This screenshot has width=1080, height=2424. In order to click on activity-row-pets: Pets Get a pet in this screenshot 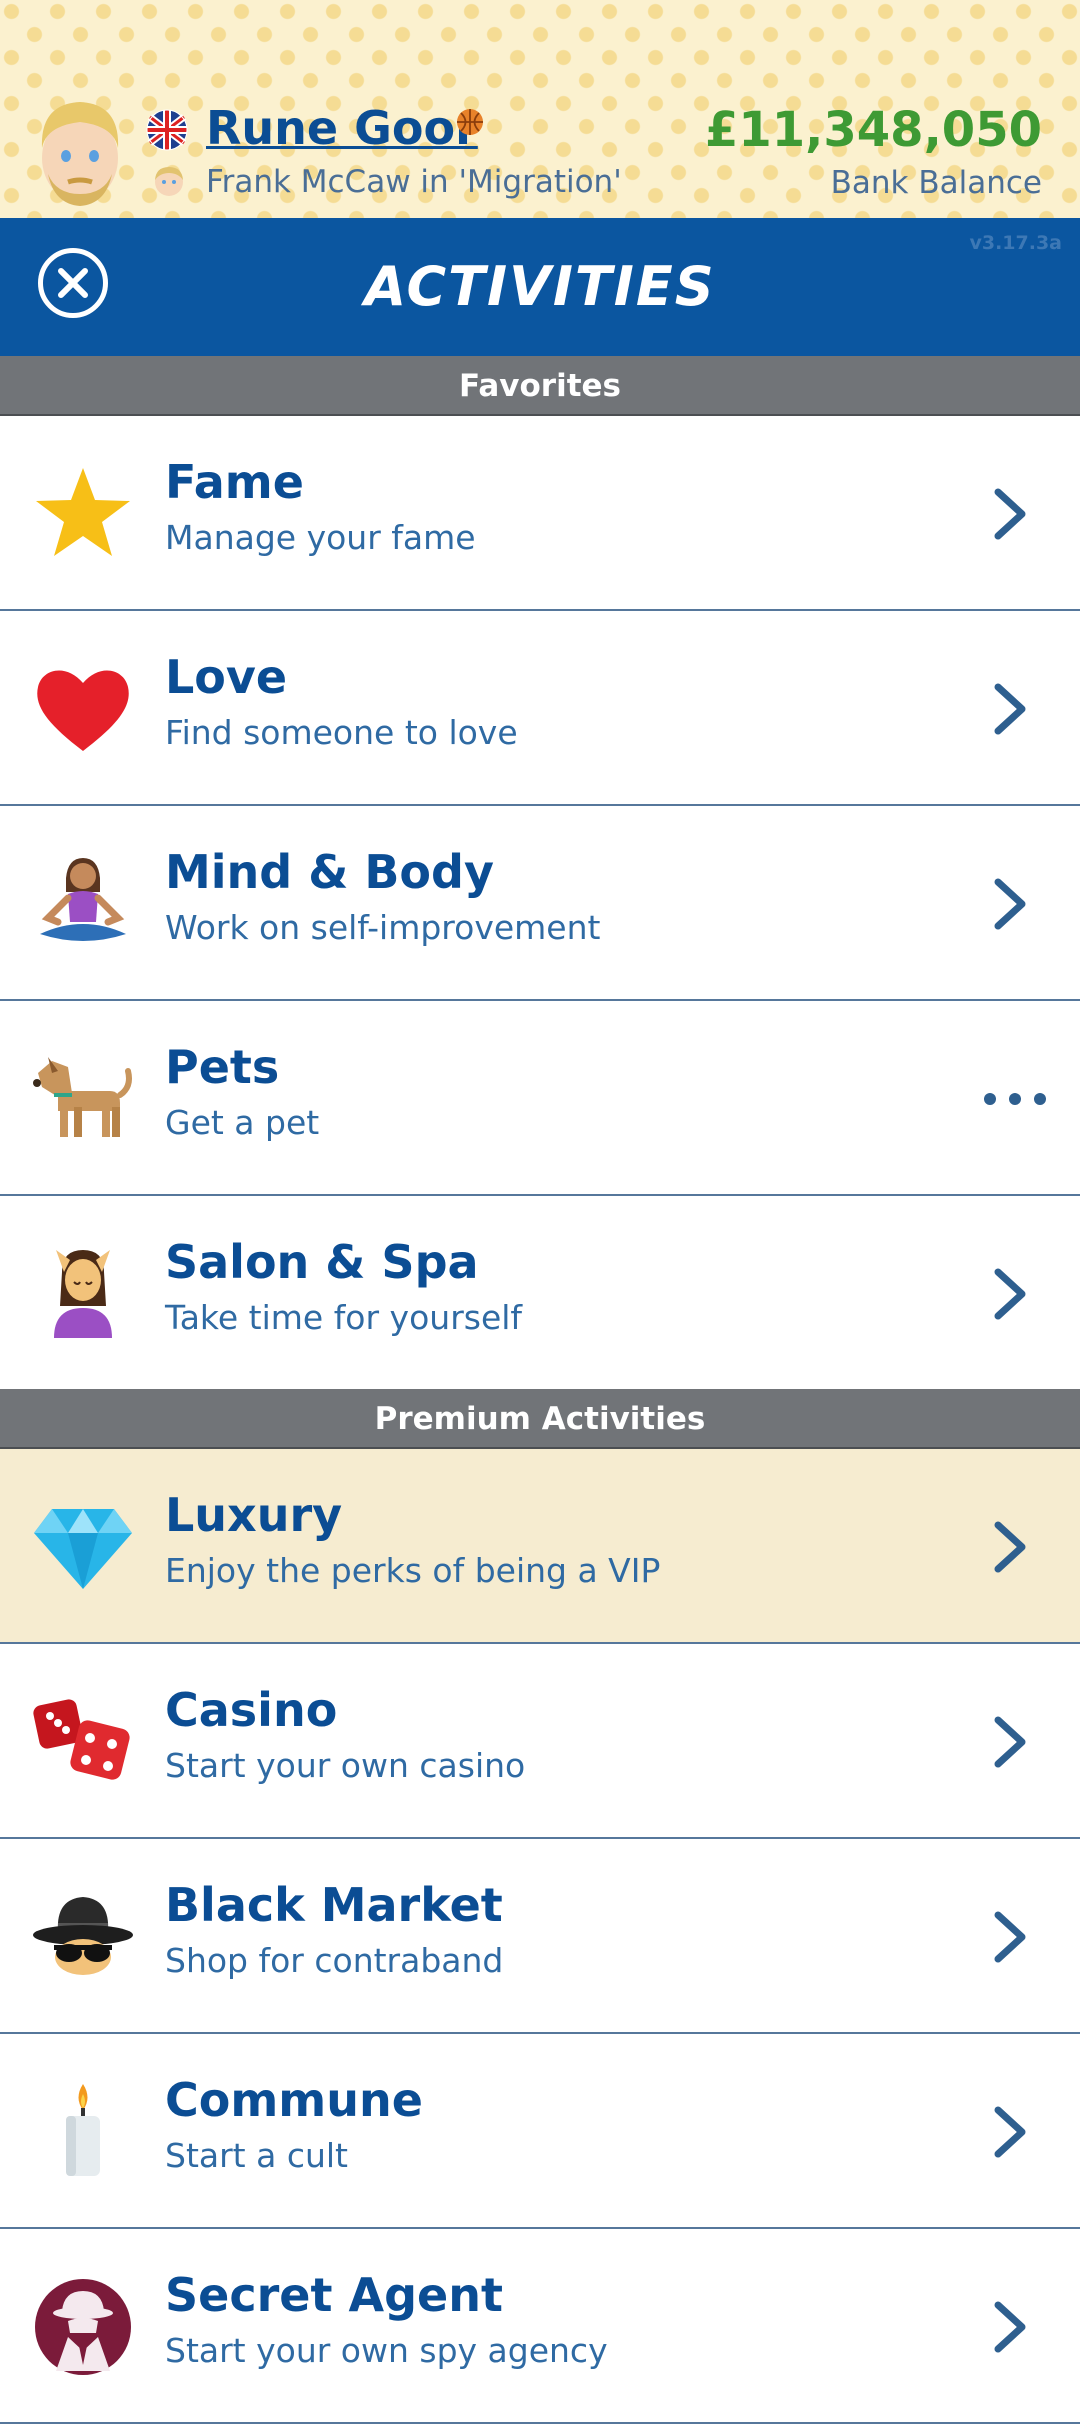, I will do `click(540, 1098)`.